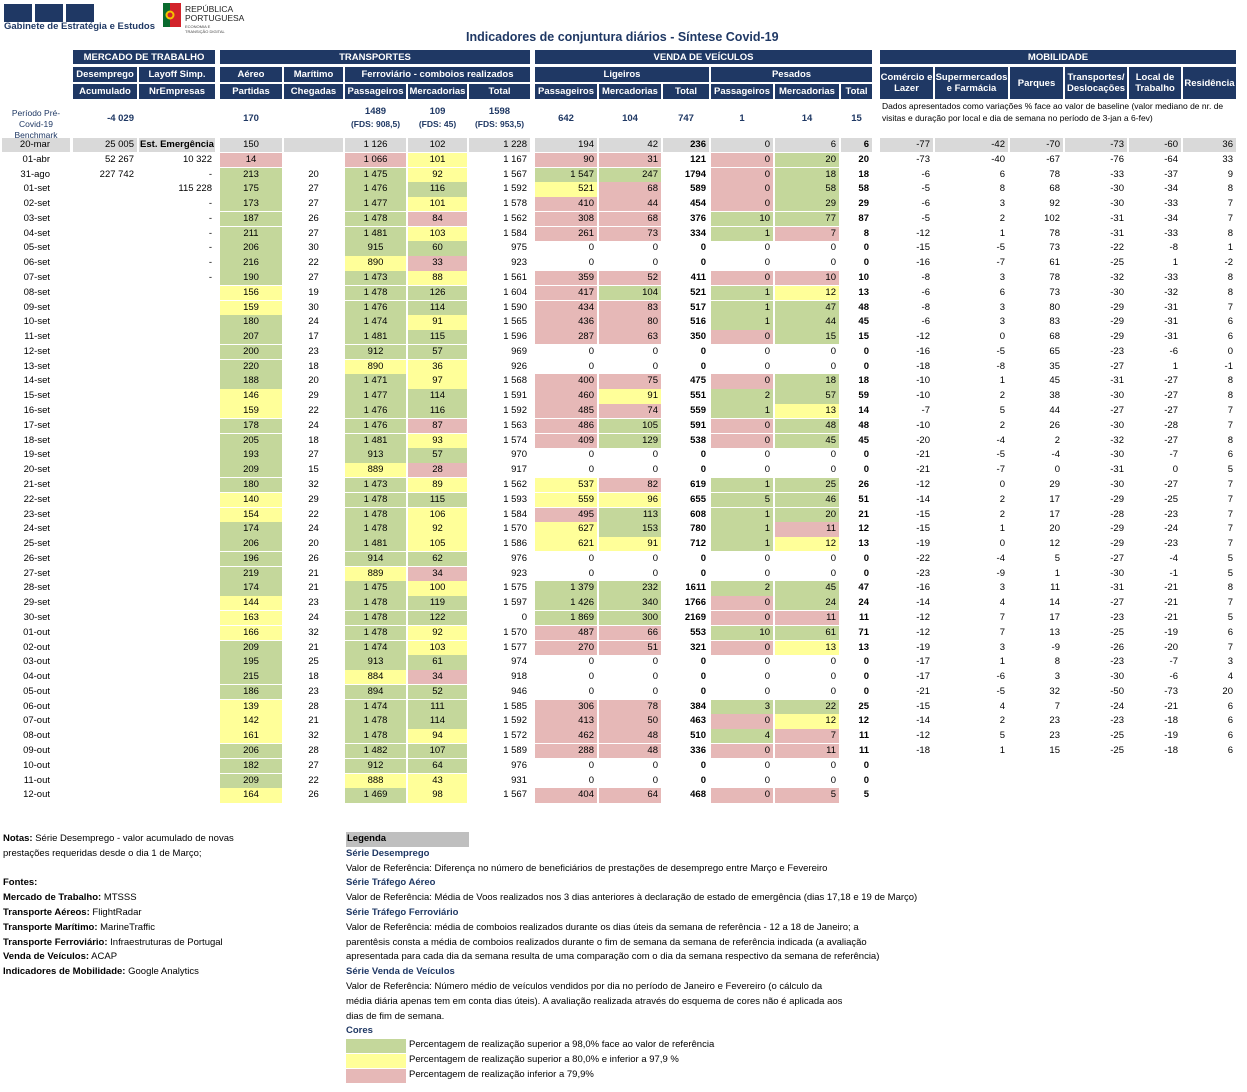 The image size is (1247, 1092). Describe the element at coordinates (1117, 617) in the screenshot. I see `cell-transportes: -23` at that location.